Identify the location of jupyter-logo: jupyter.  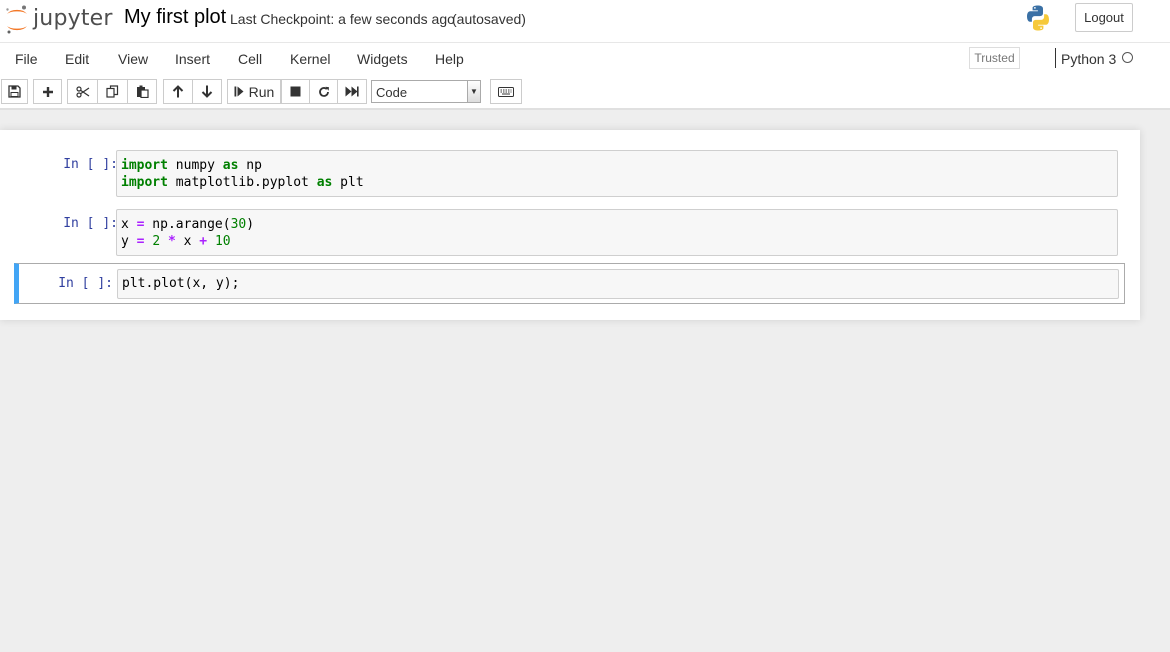
(58, 20).